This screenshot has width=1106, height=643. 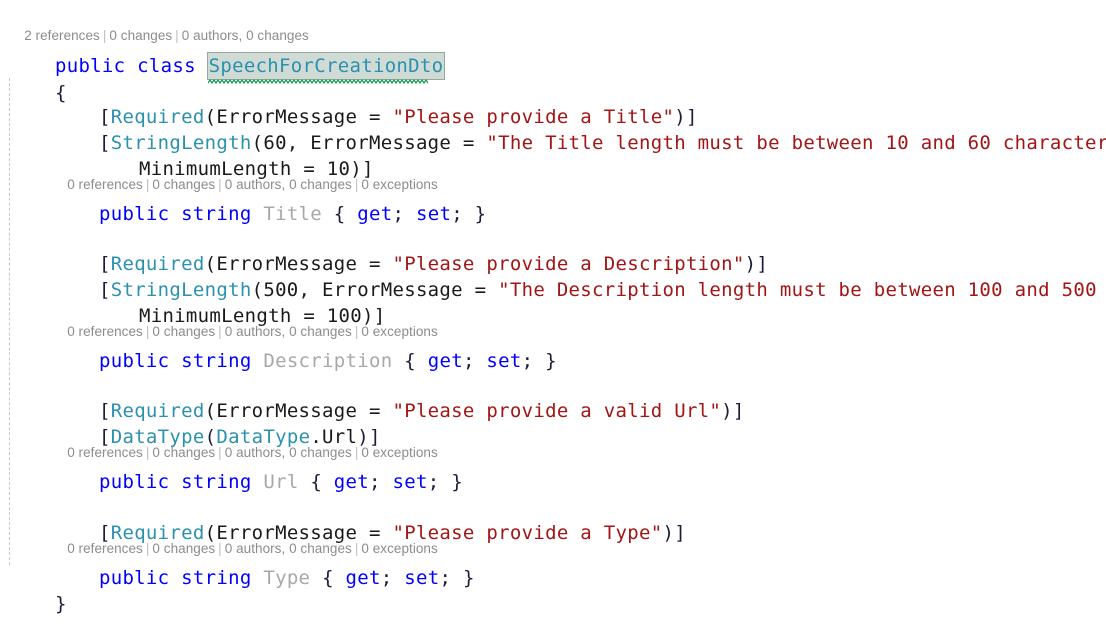 I want to click on keyword-class: class, so click(x=166, y=66).